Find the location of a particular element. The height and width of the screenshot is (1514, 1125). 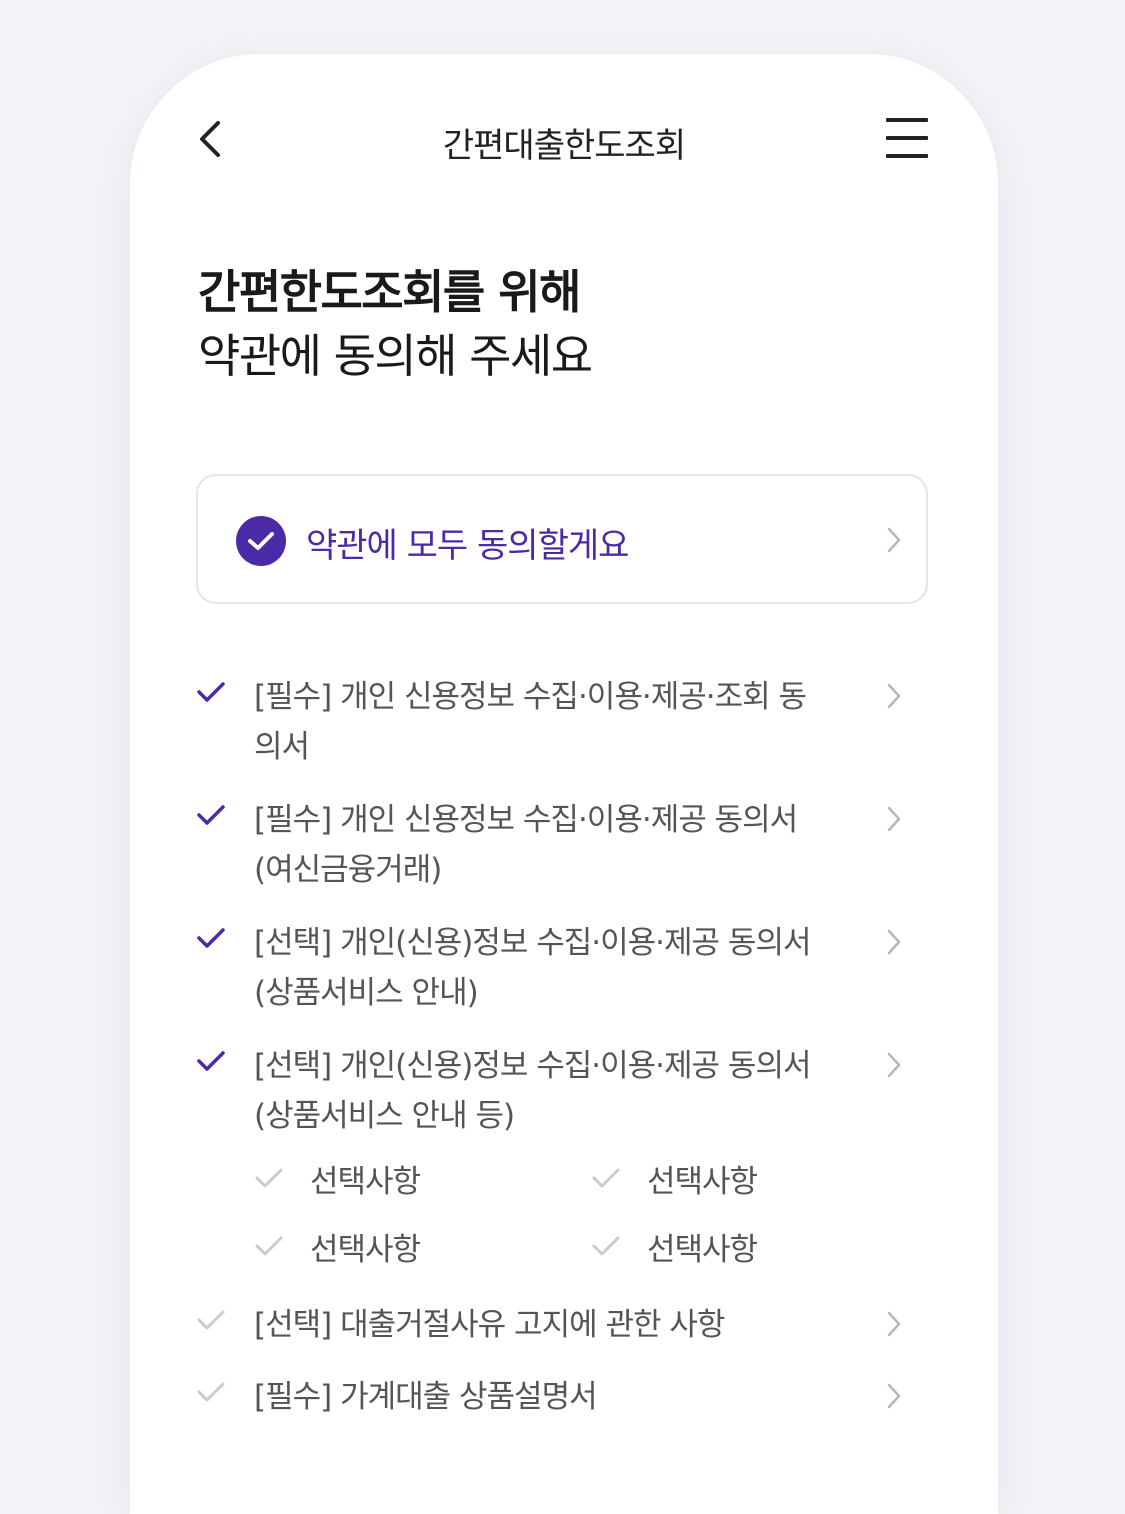

term-label: [필수] 가계대출 상품설명서 is located at coordinates (426, 1397).